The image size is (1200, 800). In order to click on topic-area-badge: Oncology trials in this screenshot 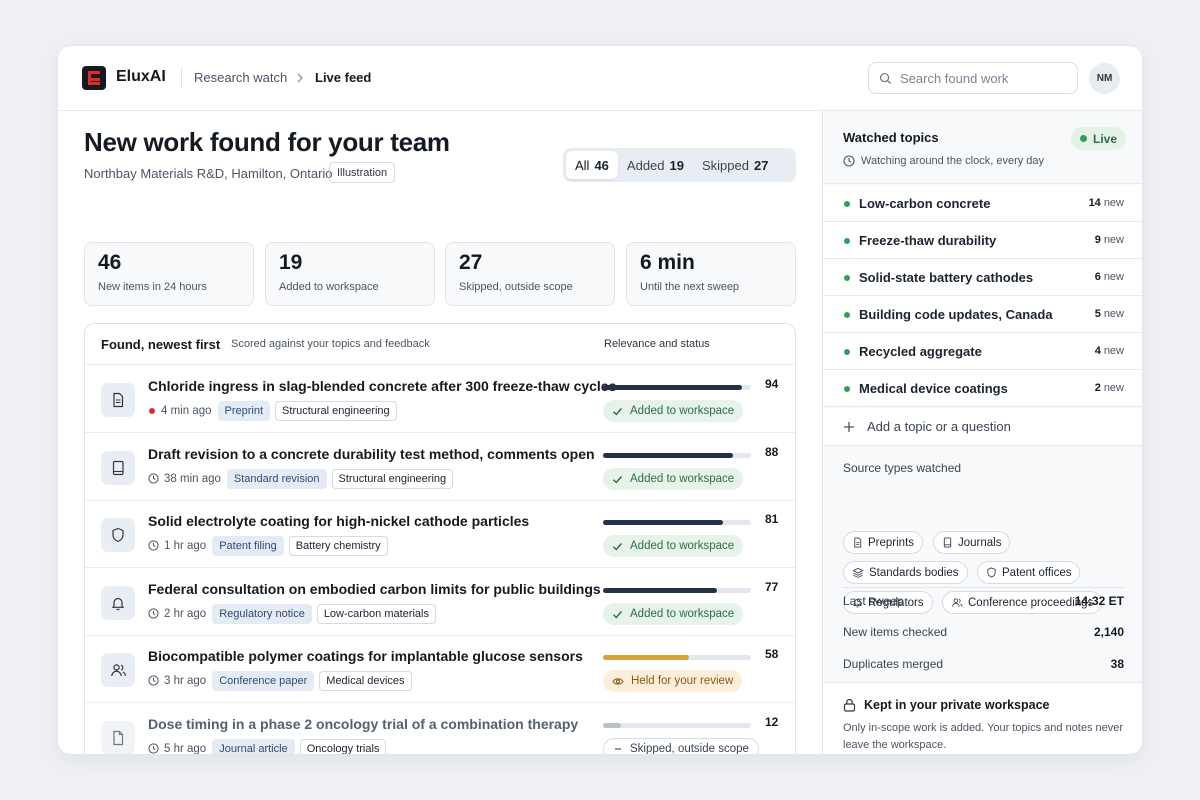, I will do `click(343, 746)`.